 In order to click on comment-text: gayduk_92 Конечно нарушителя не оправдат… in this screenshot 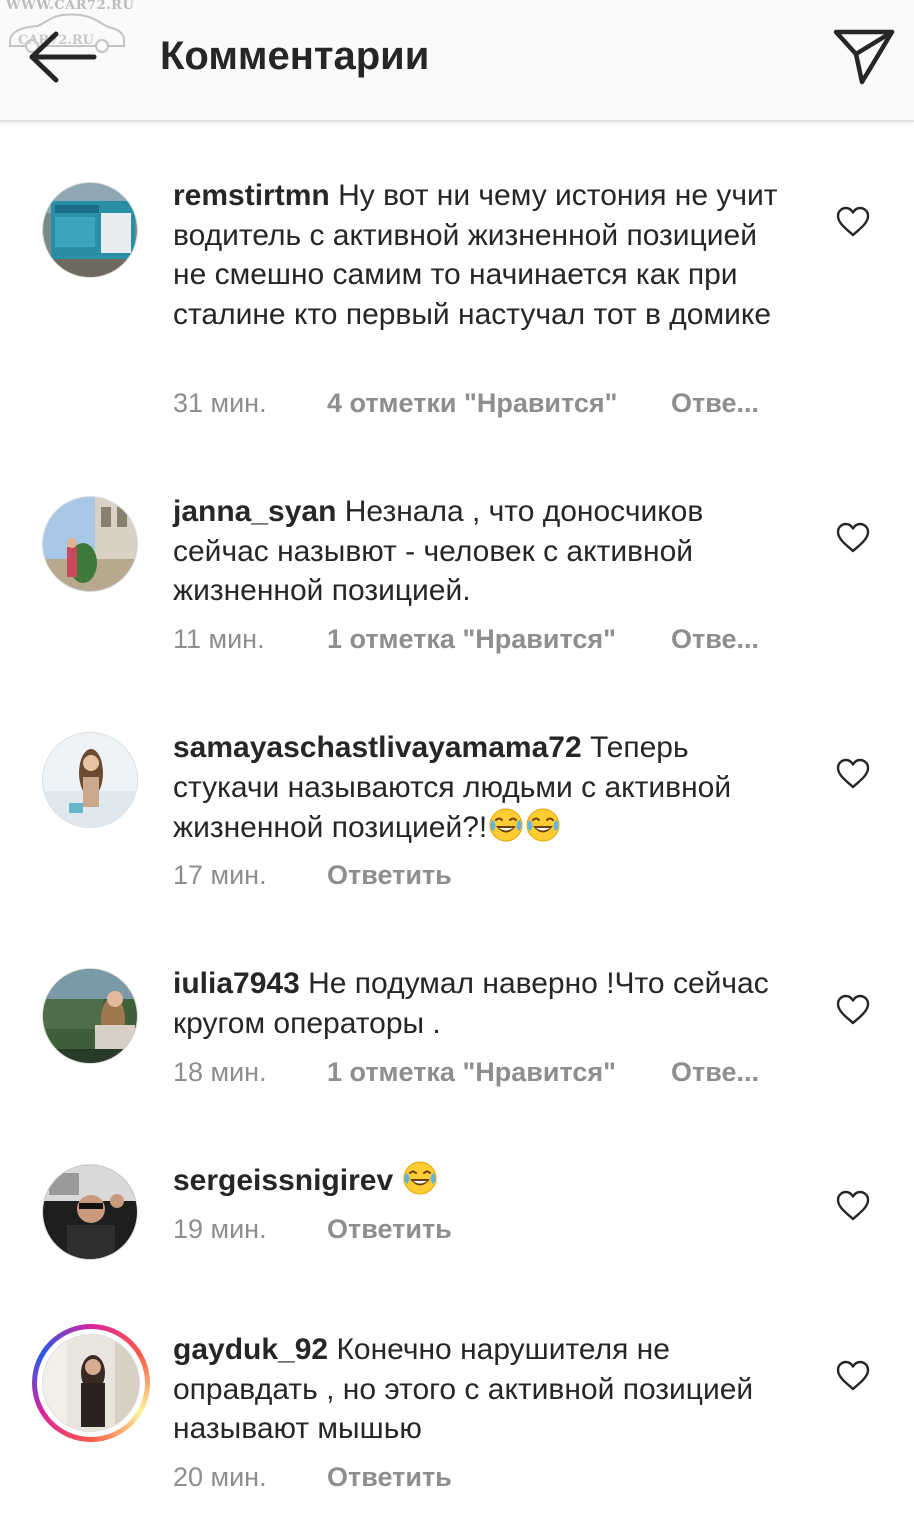, I will do `click(478, 1389)`.